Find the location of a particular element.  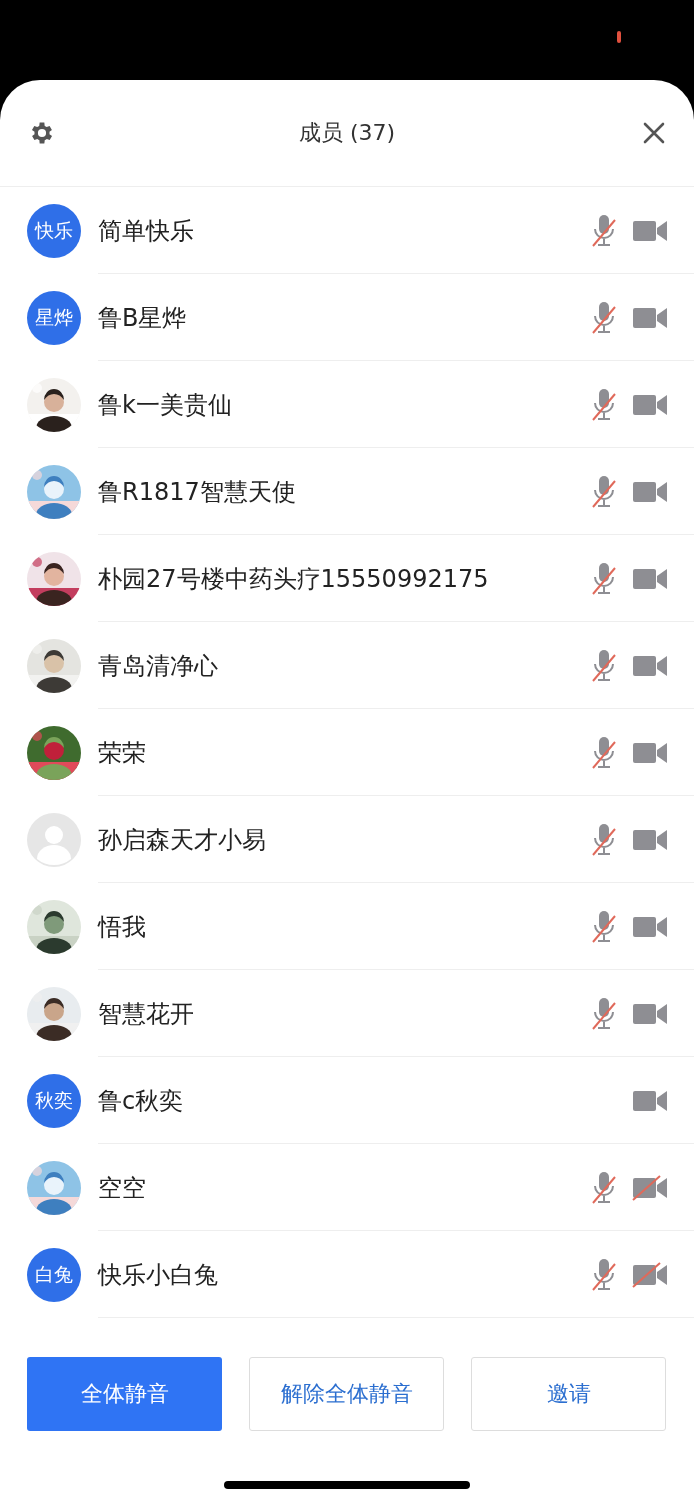

avatar: 秋奕 is located at coordinates (54, 1100).